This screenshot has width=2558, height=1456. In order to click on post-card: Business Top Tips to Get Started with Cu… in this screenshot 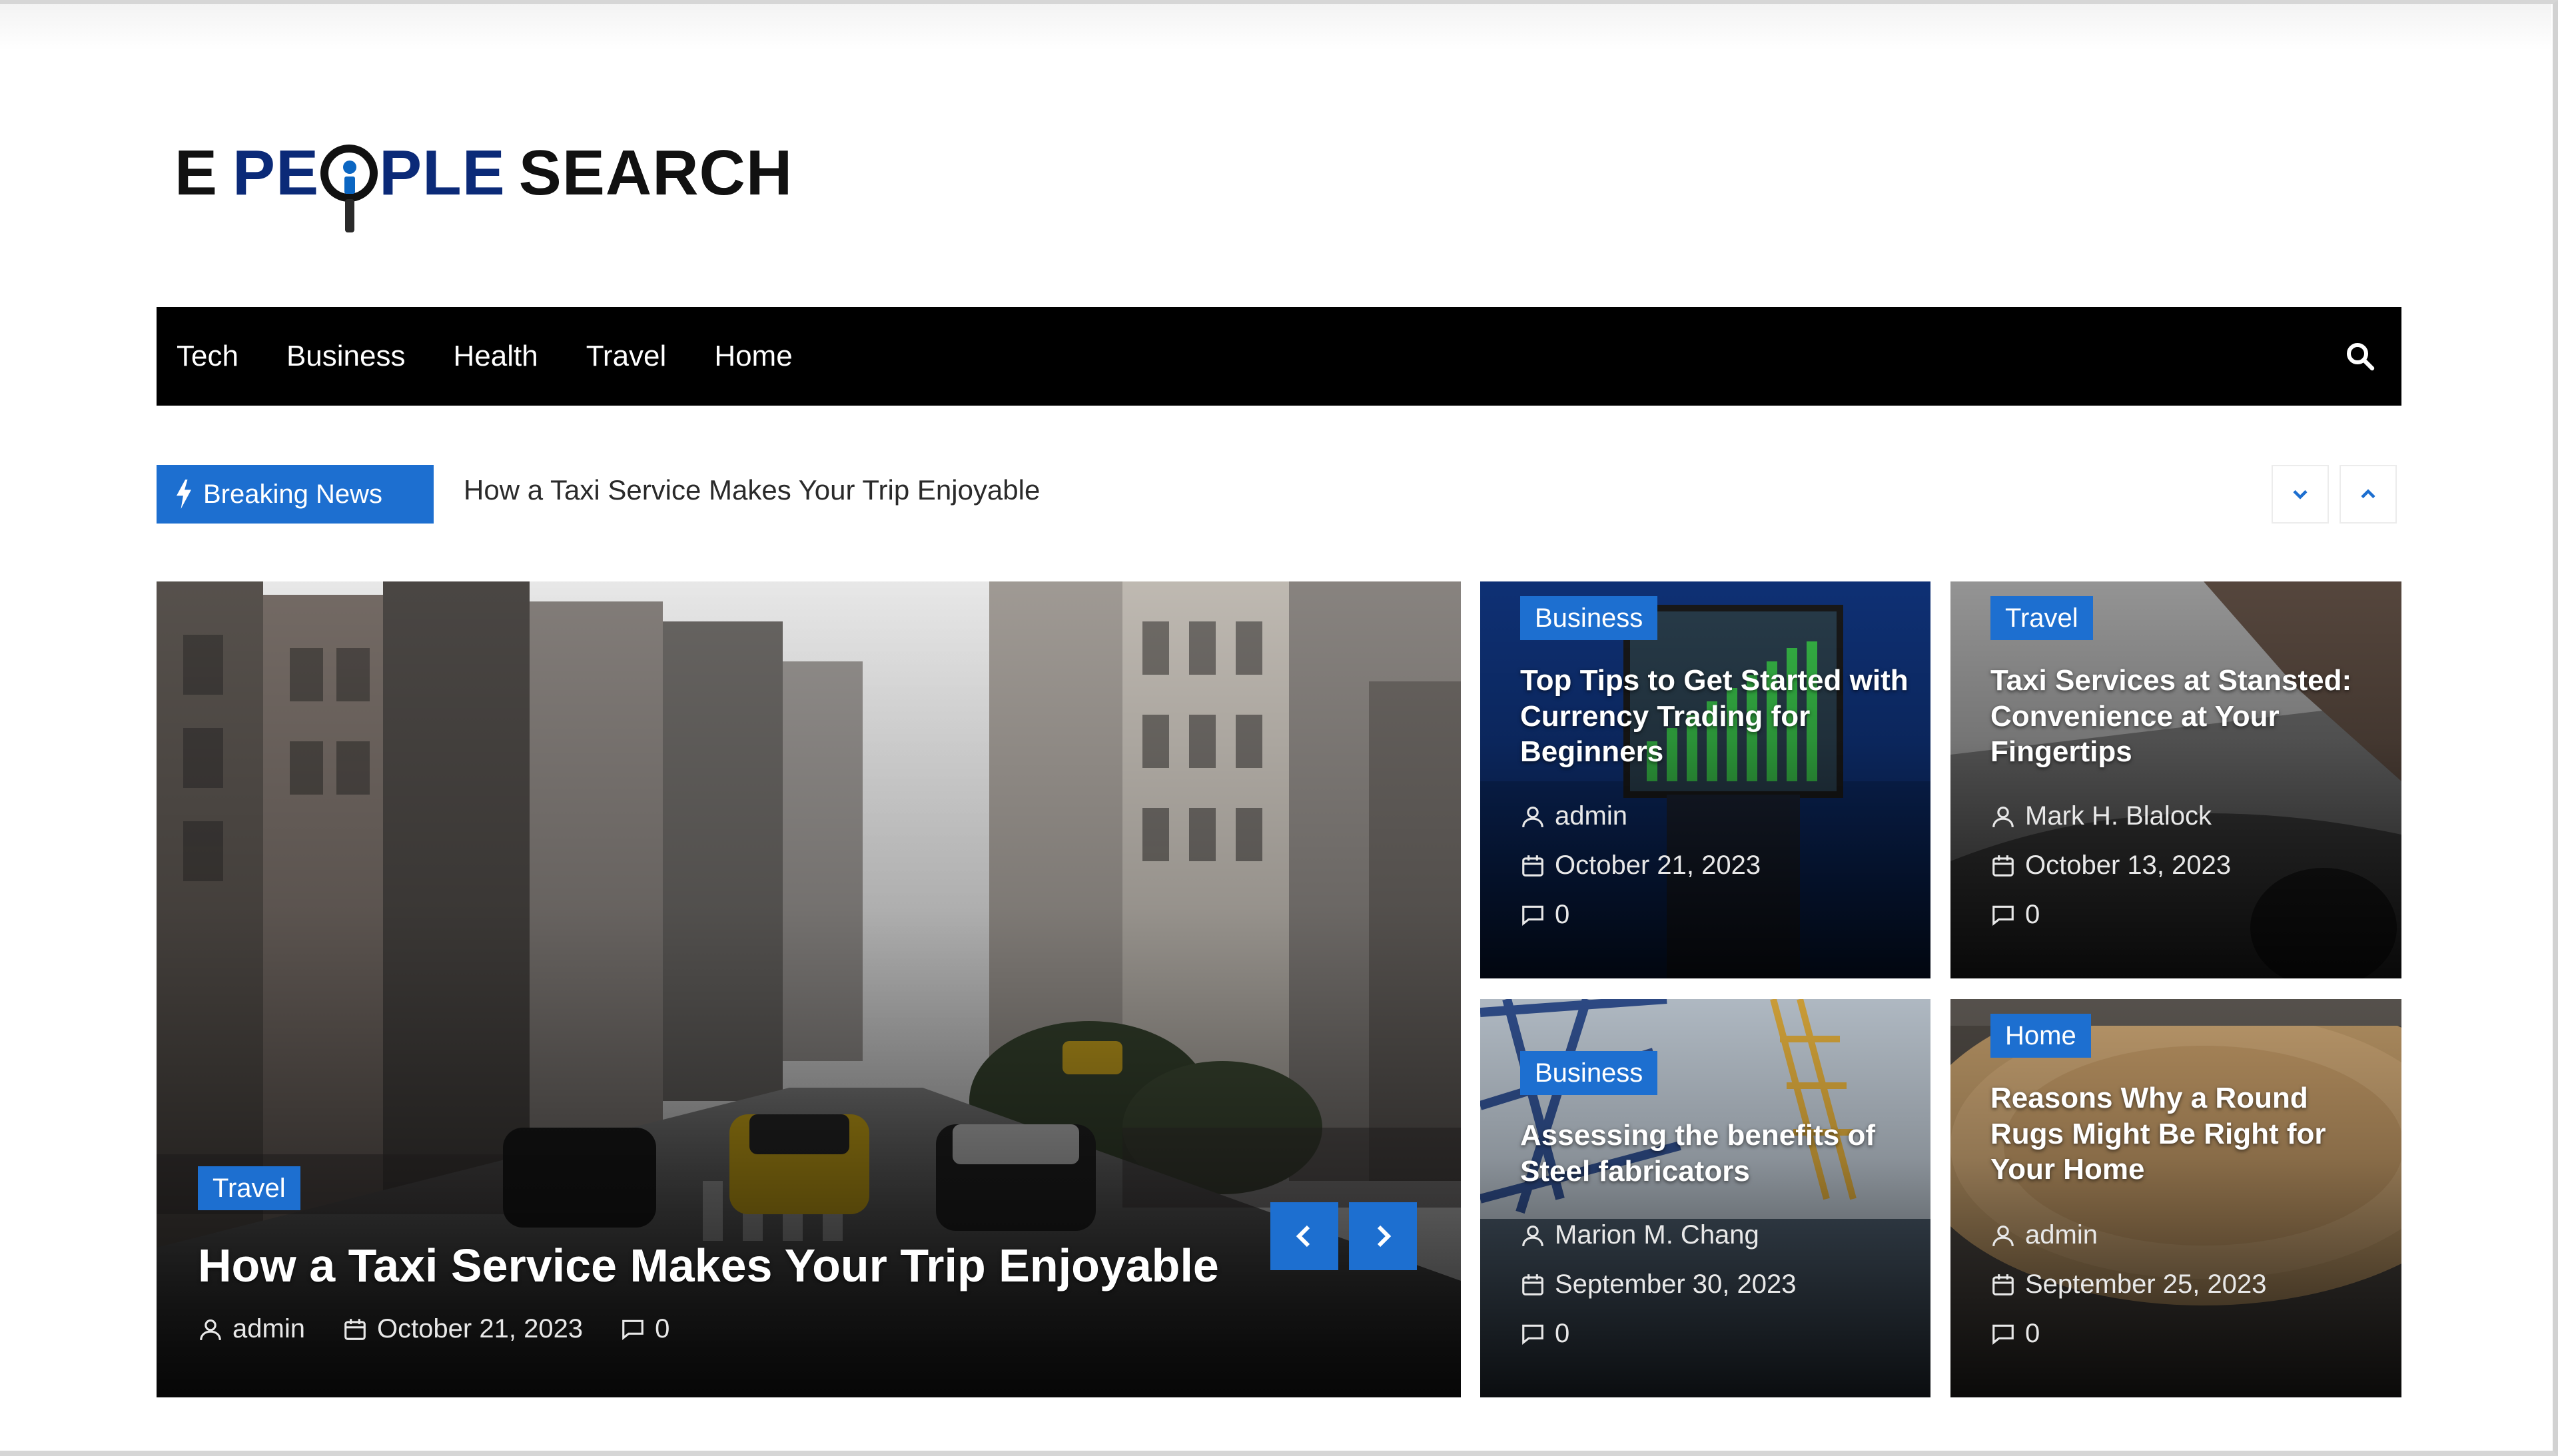, I will do `click(1705, 780)`.